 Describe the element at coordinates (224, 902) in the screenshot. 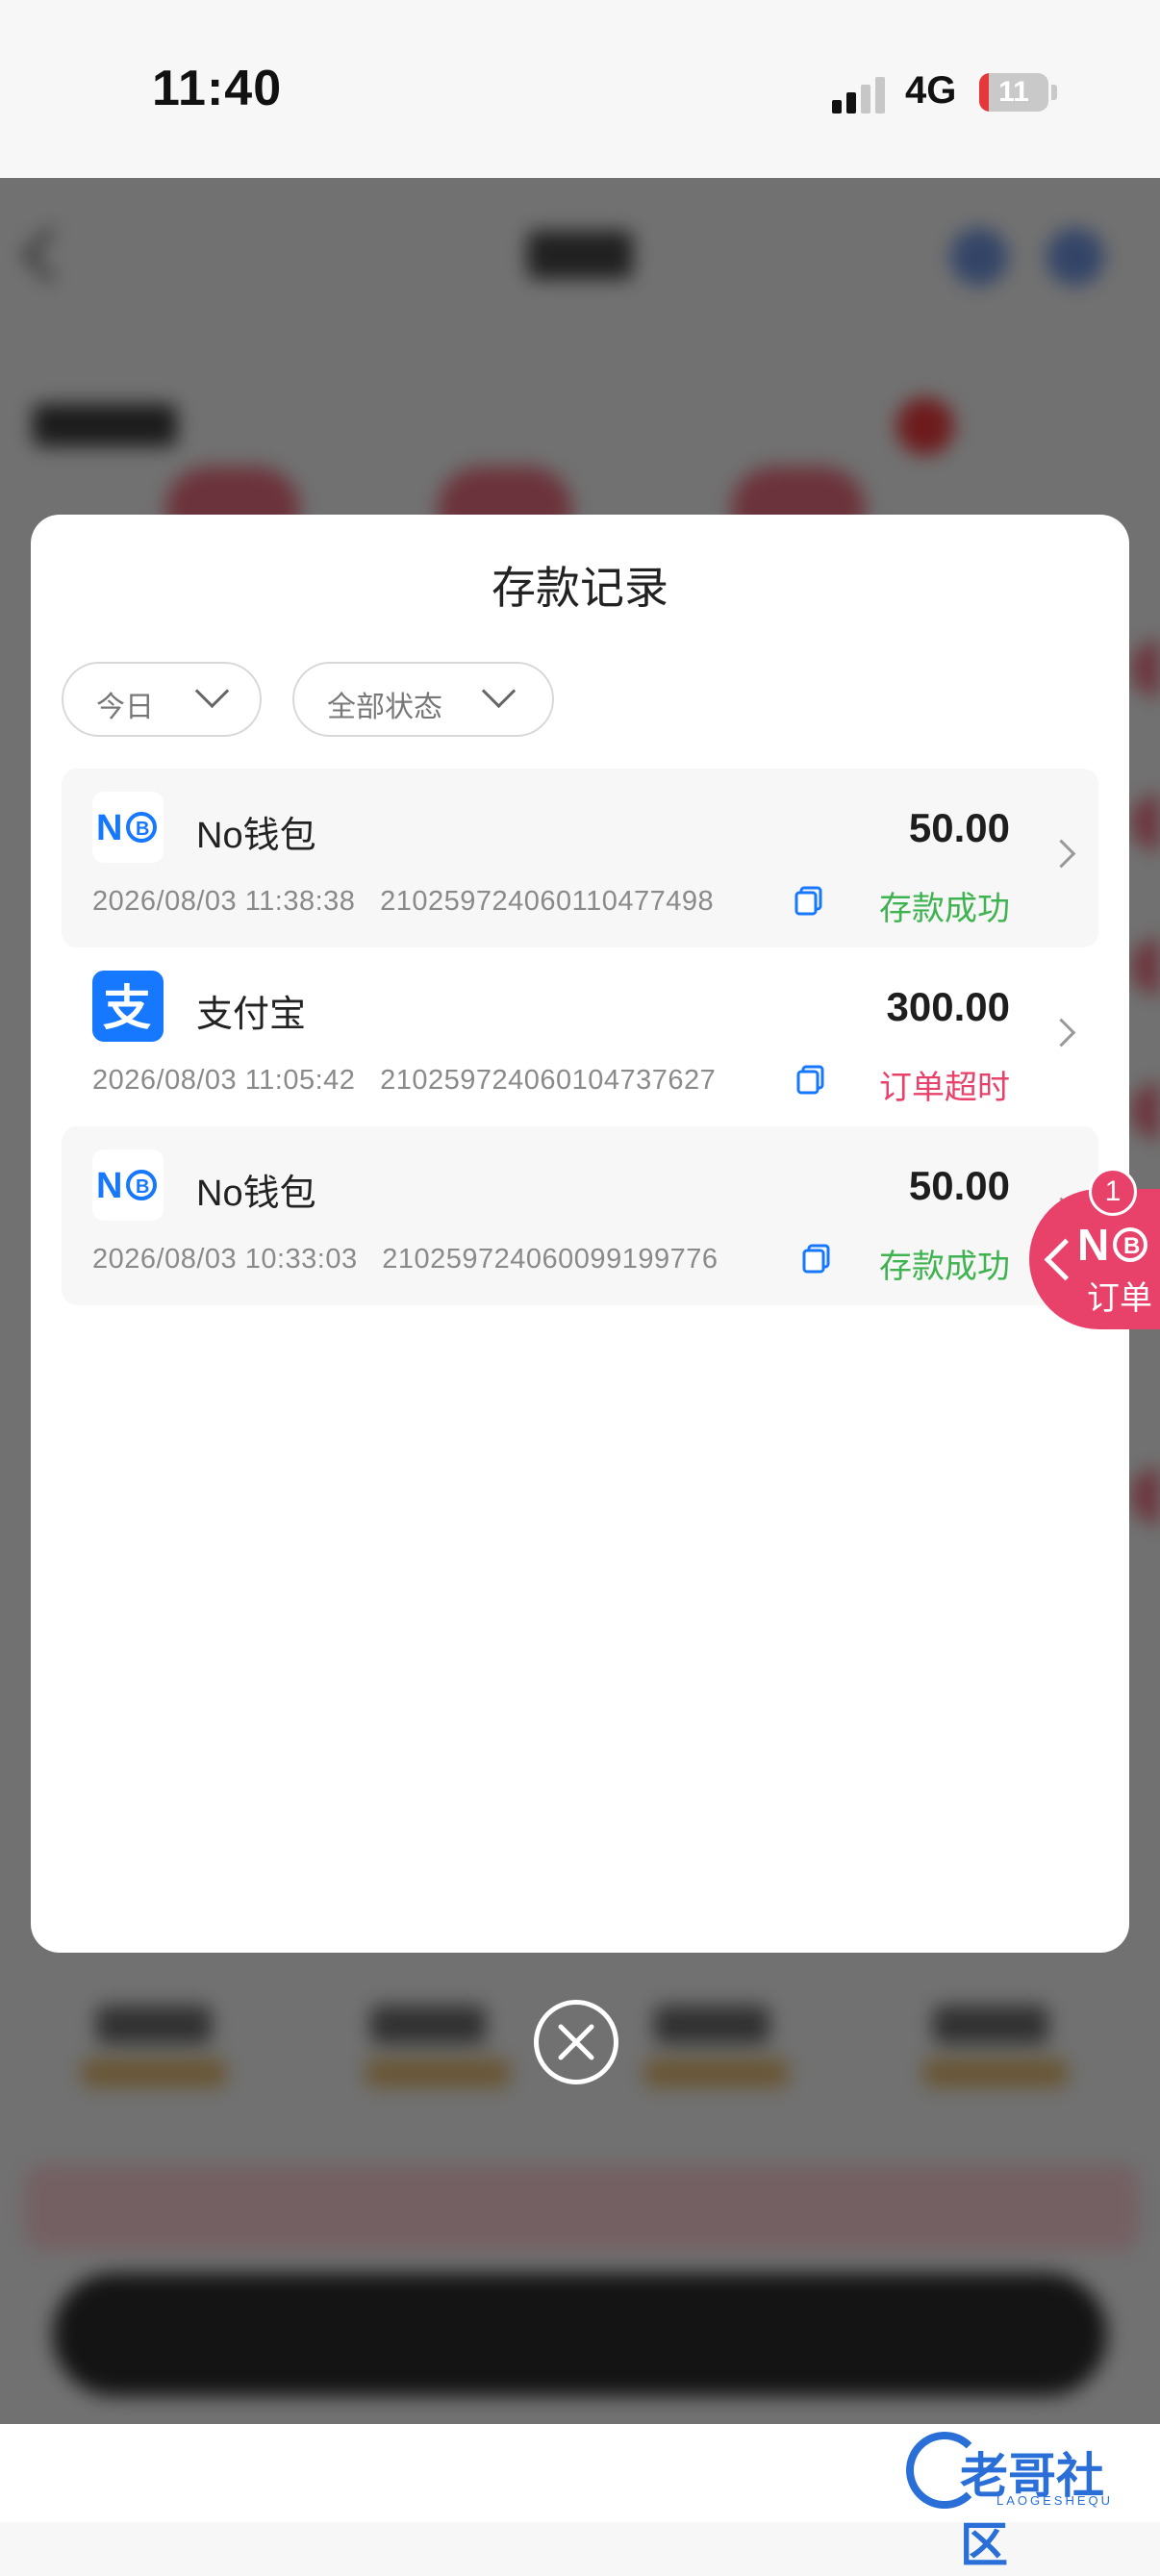

I see `record-datetime: 2026/08/03 11:38:38` at that location.